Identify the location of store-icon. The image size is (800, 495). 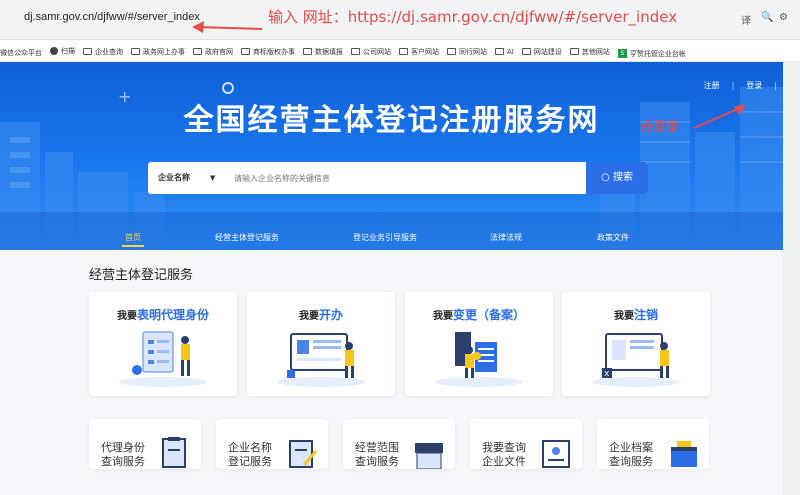
(429, 456).